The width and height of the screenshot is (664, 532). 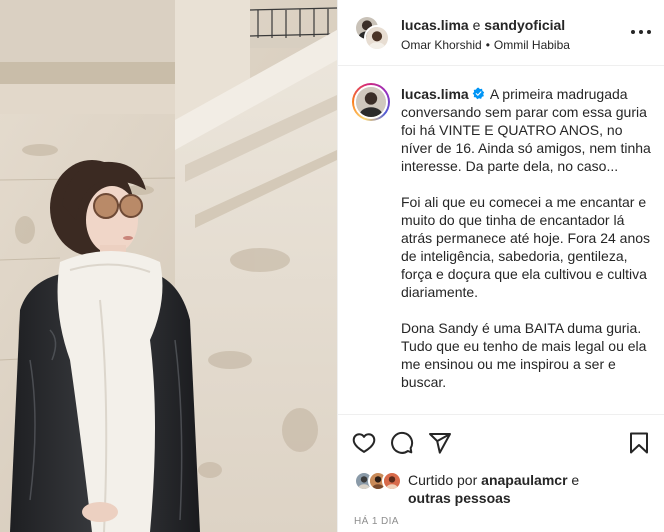 I want to click on verified-badge-icon, so click(x=478, y=93).